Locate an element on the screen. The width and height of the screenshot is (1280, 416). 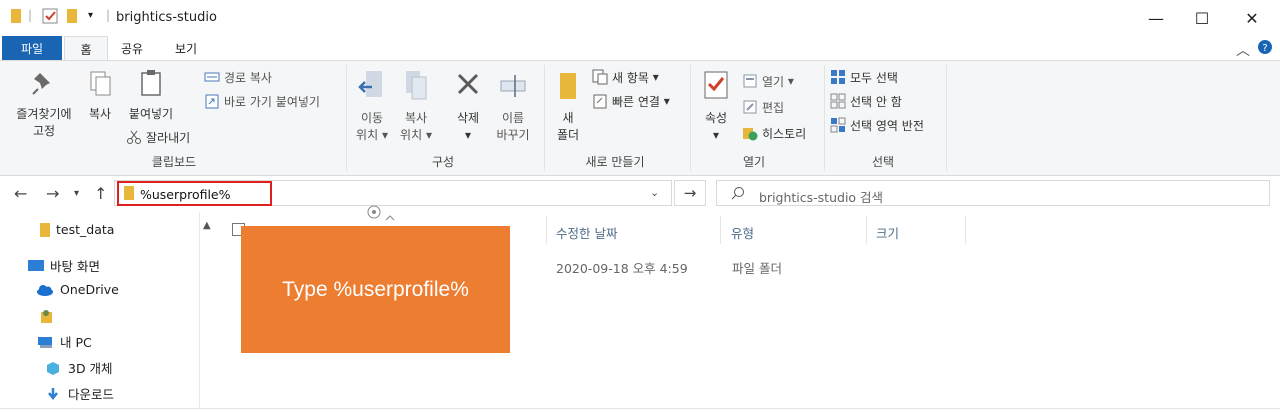
paste-shortcut-button: 바로 가기 붙여넣기 is located at coordinates (262, 101).